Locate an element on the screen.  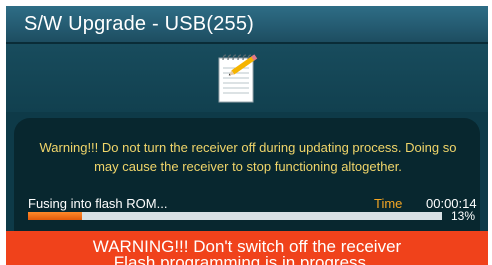
progress-fill is located at coordinates (55, 216).